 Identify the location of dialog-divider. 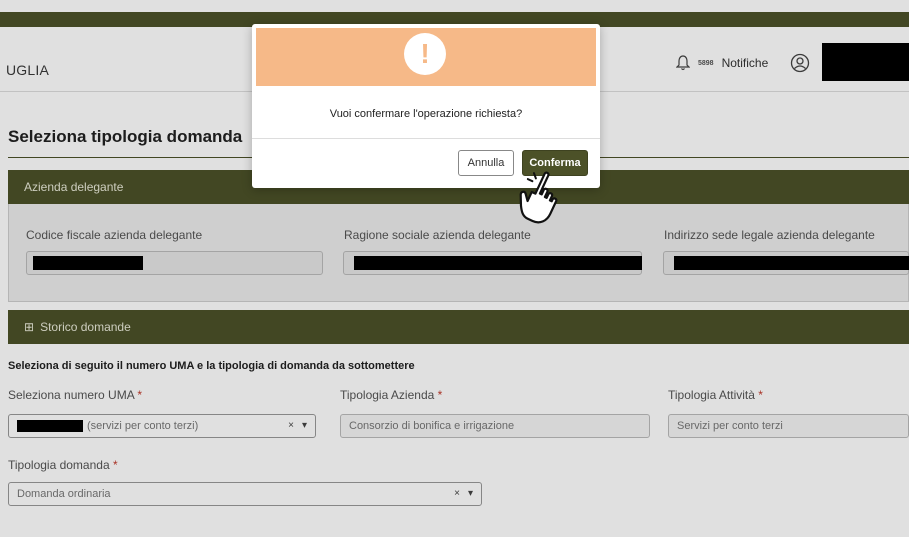
(426, 138).